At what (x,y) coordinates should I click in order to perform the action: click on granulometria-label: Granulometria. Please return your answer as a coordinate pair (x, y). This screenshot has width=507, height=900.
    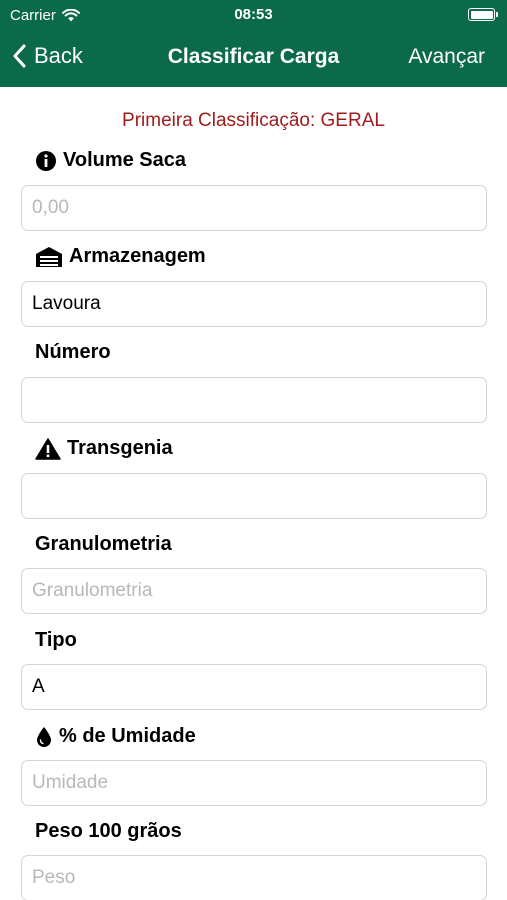
    Looking at the image, I should click on (103, 544).